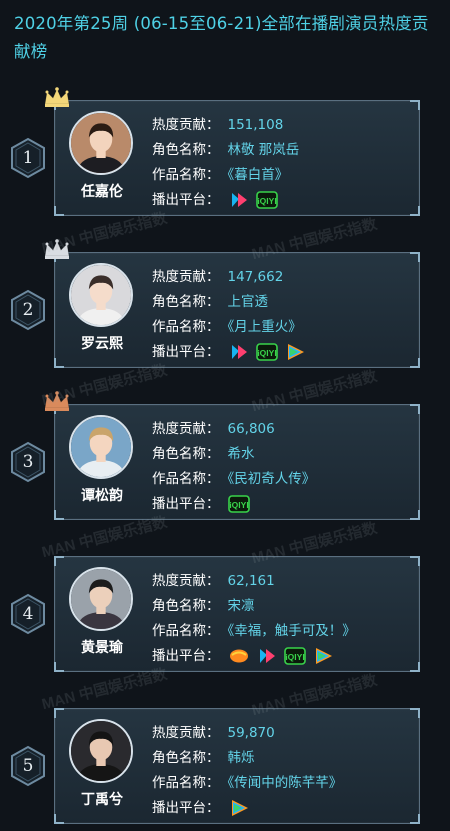 The height and width of the screenshot is (831, 450). Describe the element at coordinates (263, 150) in the screenshot. I see `role-value: 林敬 那岚岳` at that location.